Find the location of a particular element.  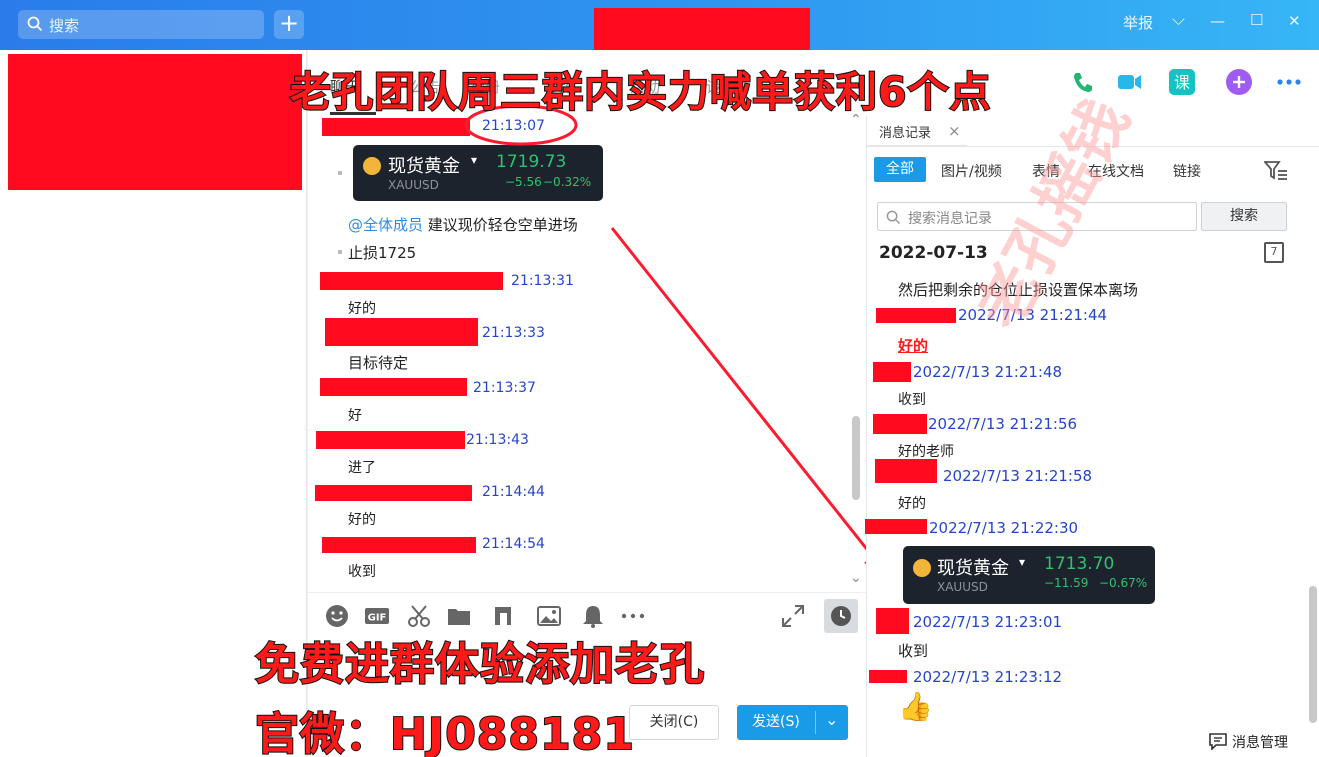

gif-icon: GIF is located at coordinates (377, 616).